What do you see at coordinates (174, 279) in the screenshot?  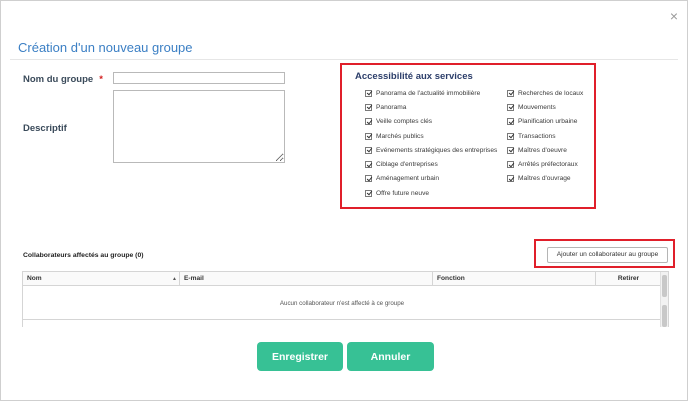 I see `sort-ascending-icon: ▲` at bounding box center [174, 279].